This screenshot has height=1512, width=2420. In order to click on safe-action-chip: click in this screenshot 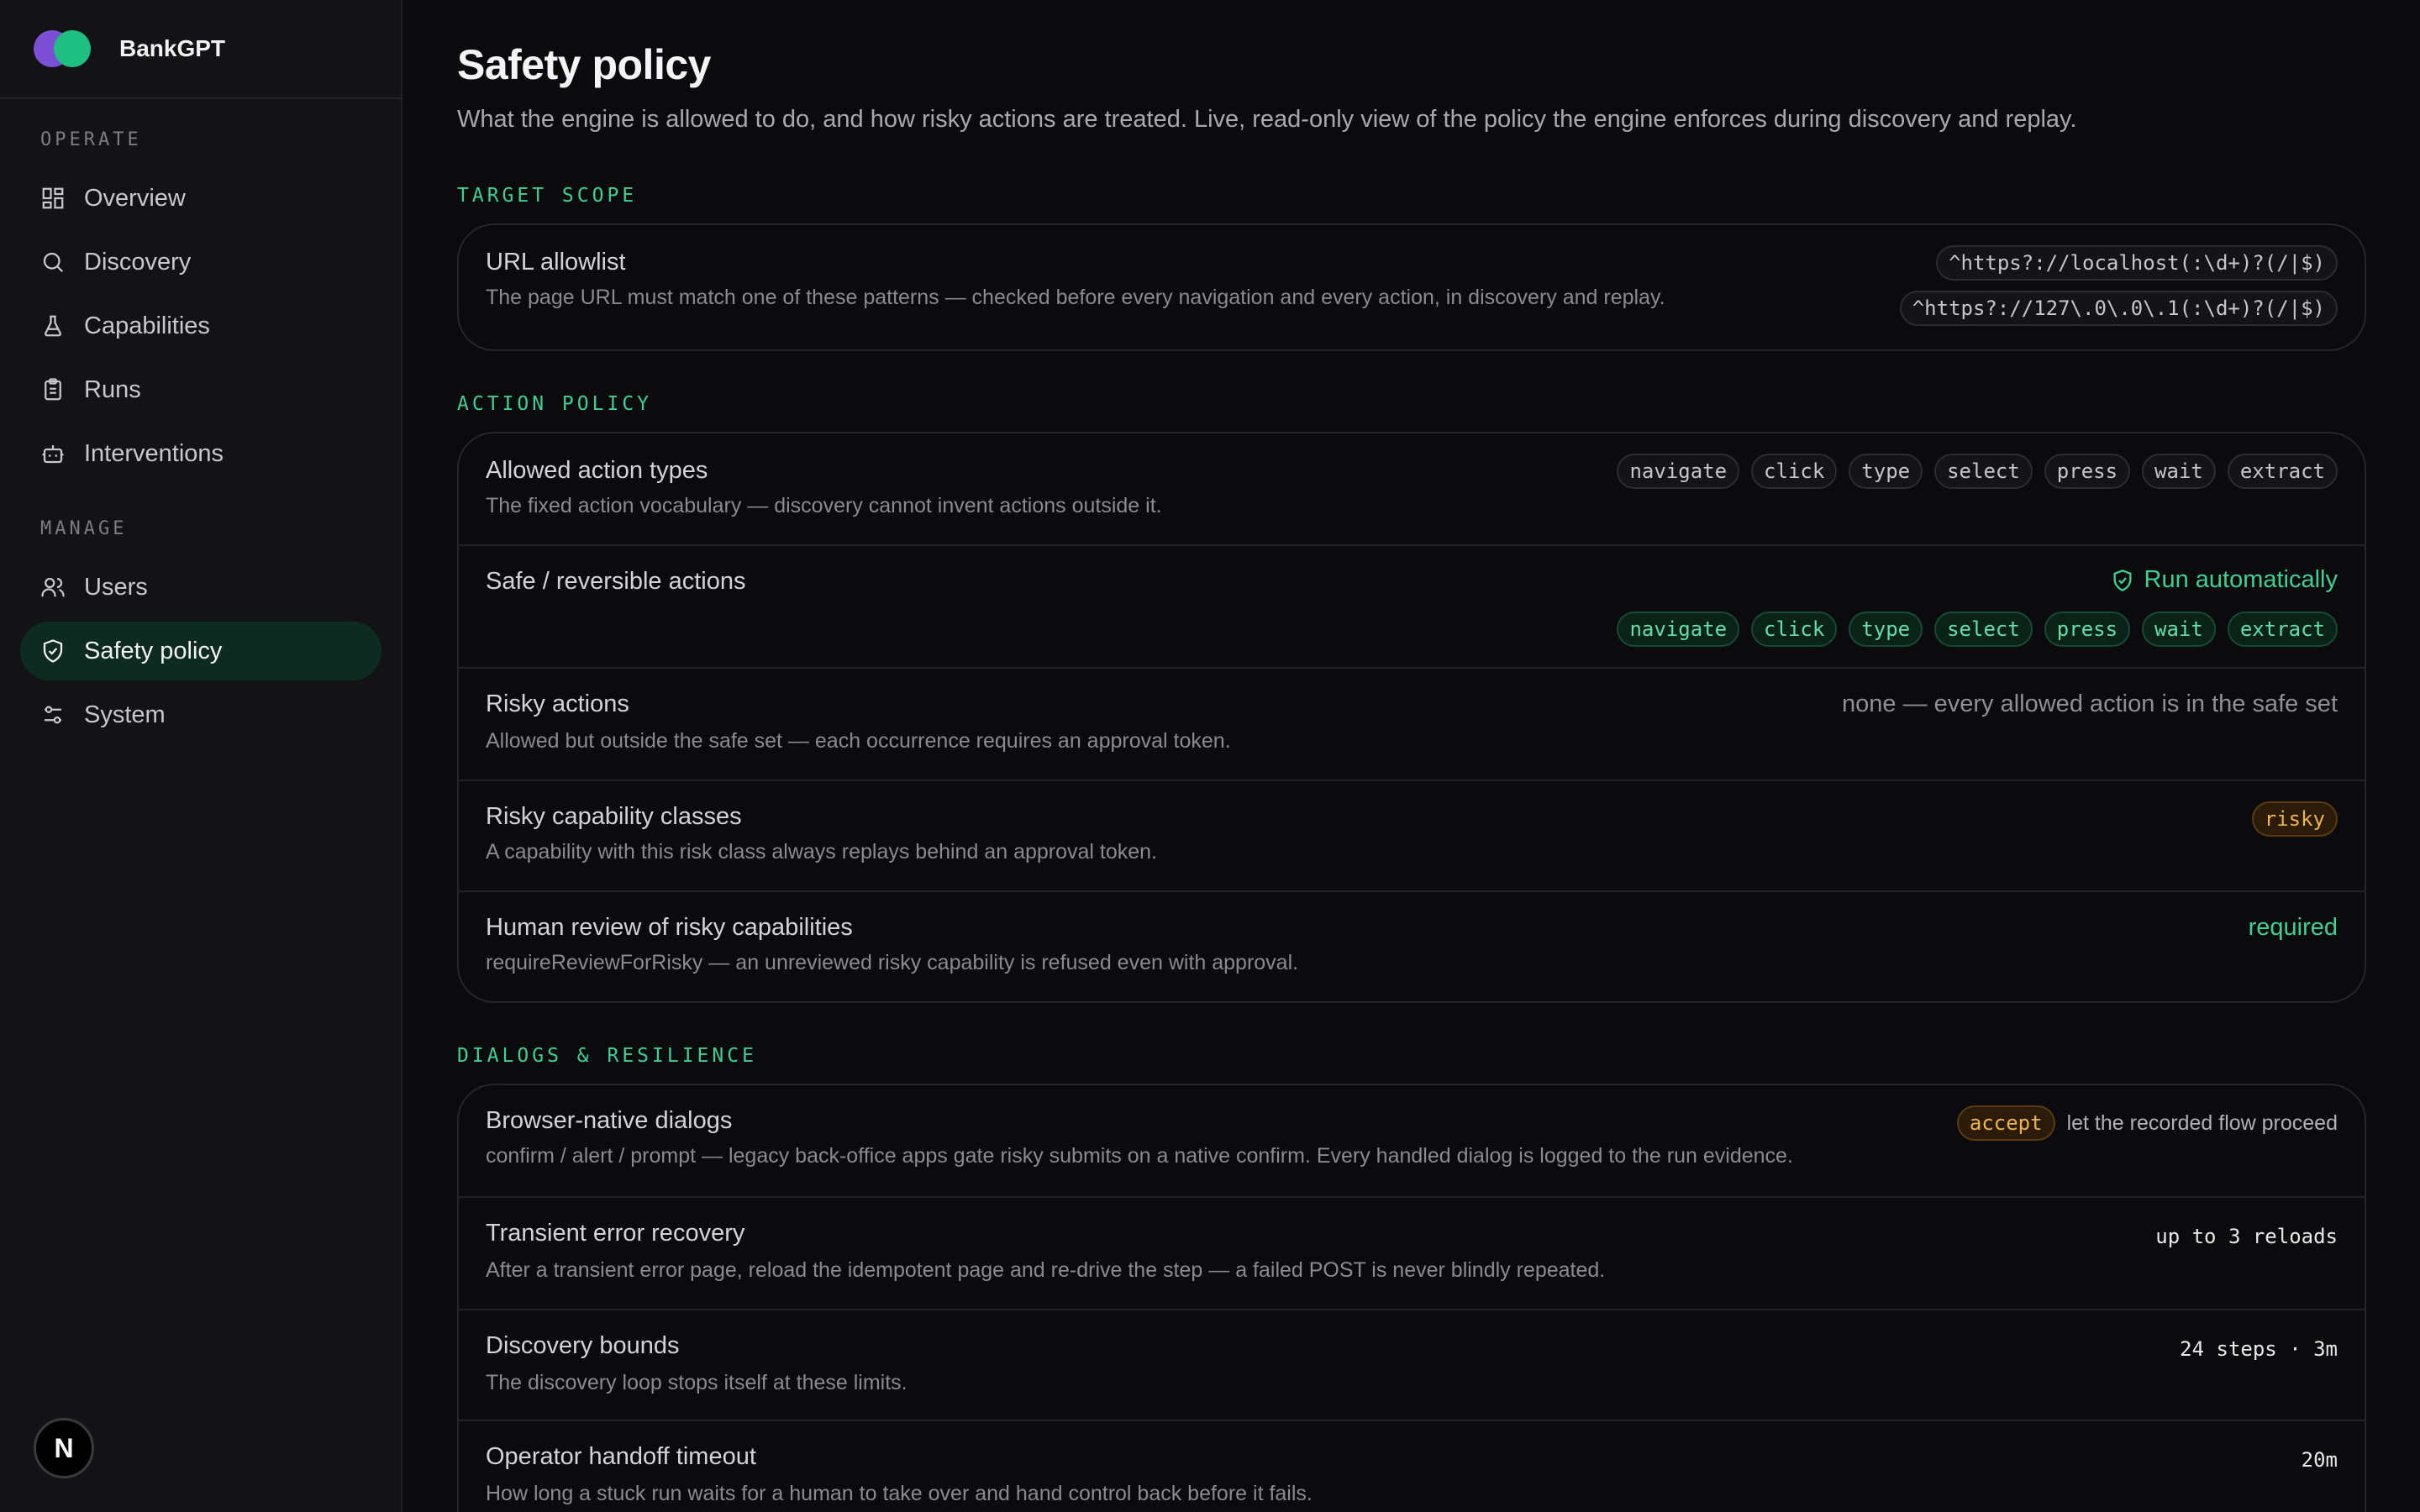, I will do `click(1795, 629)`.